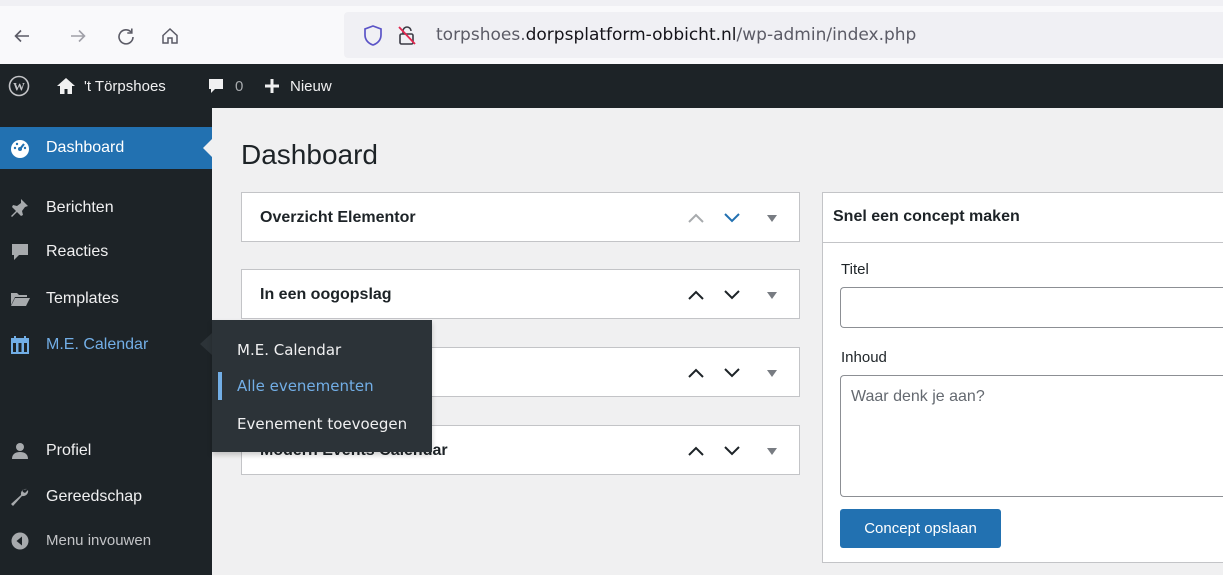 This screenshot has height=575, width=1223. I want to click on save-draft-button: Concept opslaan, so click(920, 528).